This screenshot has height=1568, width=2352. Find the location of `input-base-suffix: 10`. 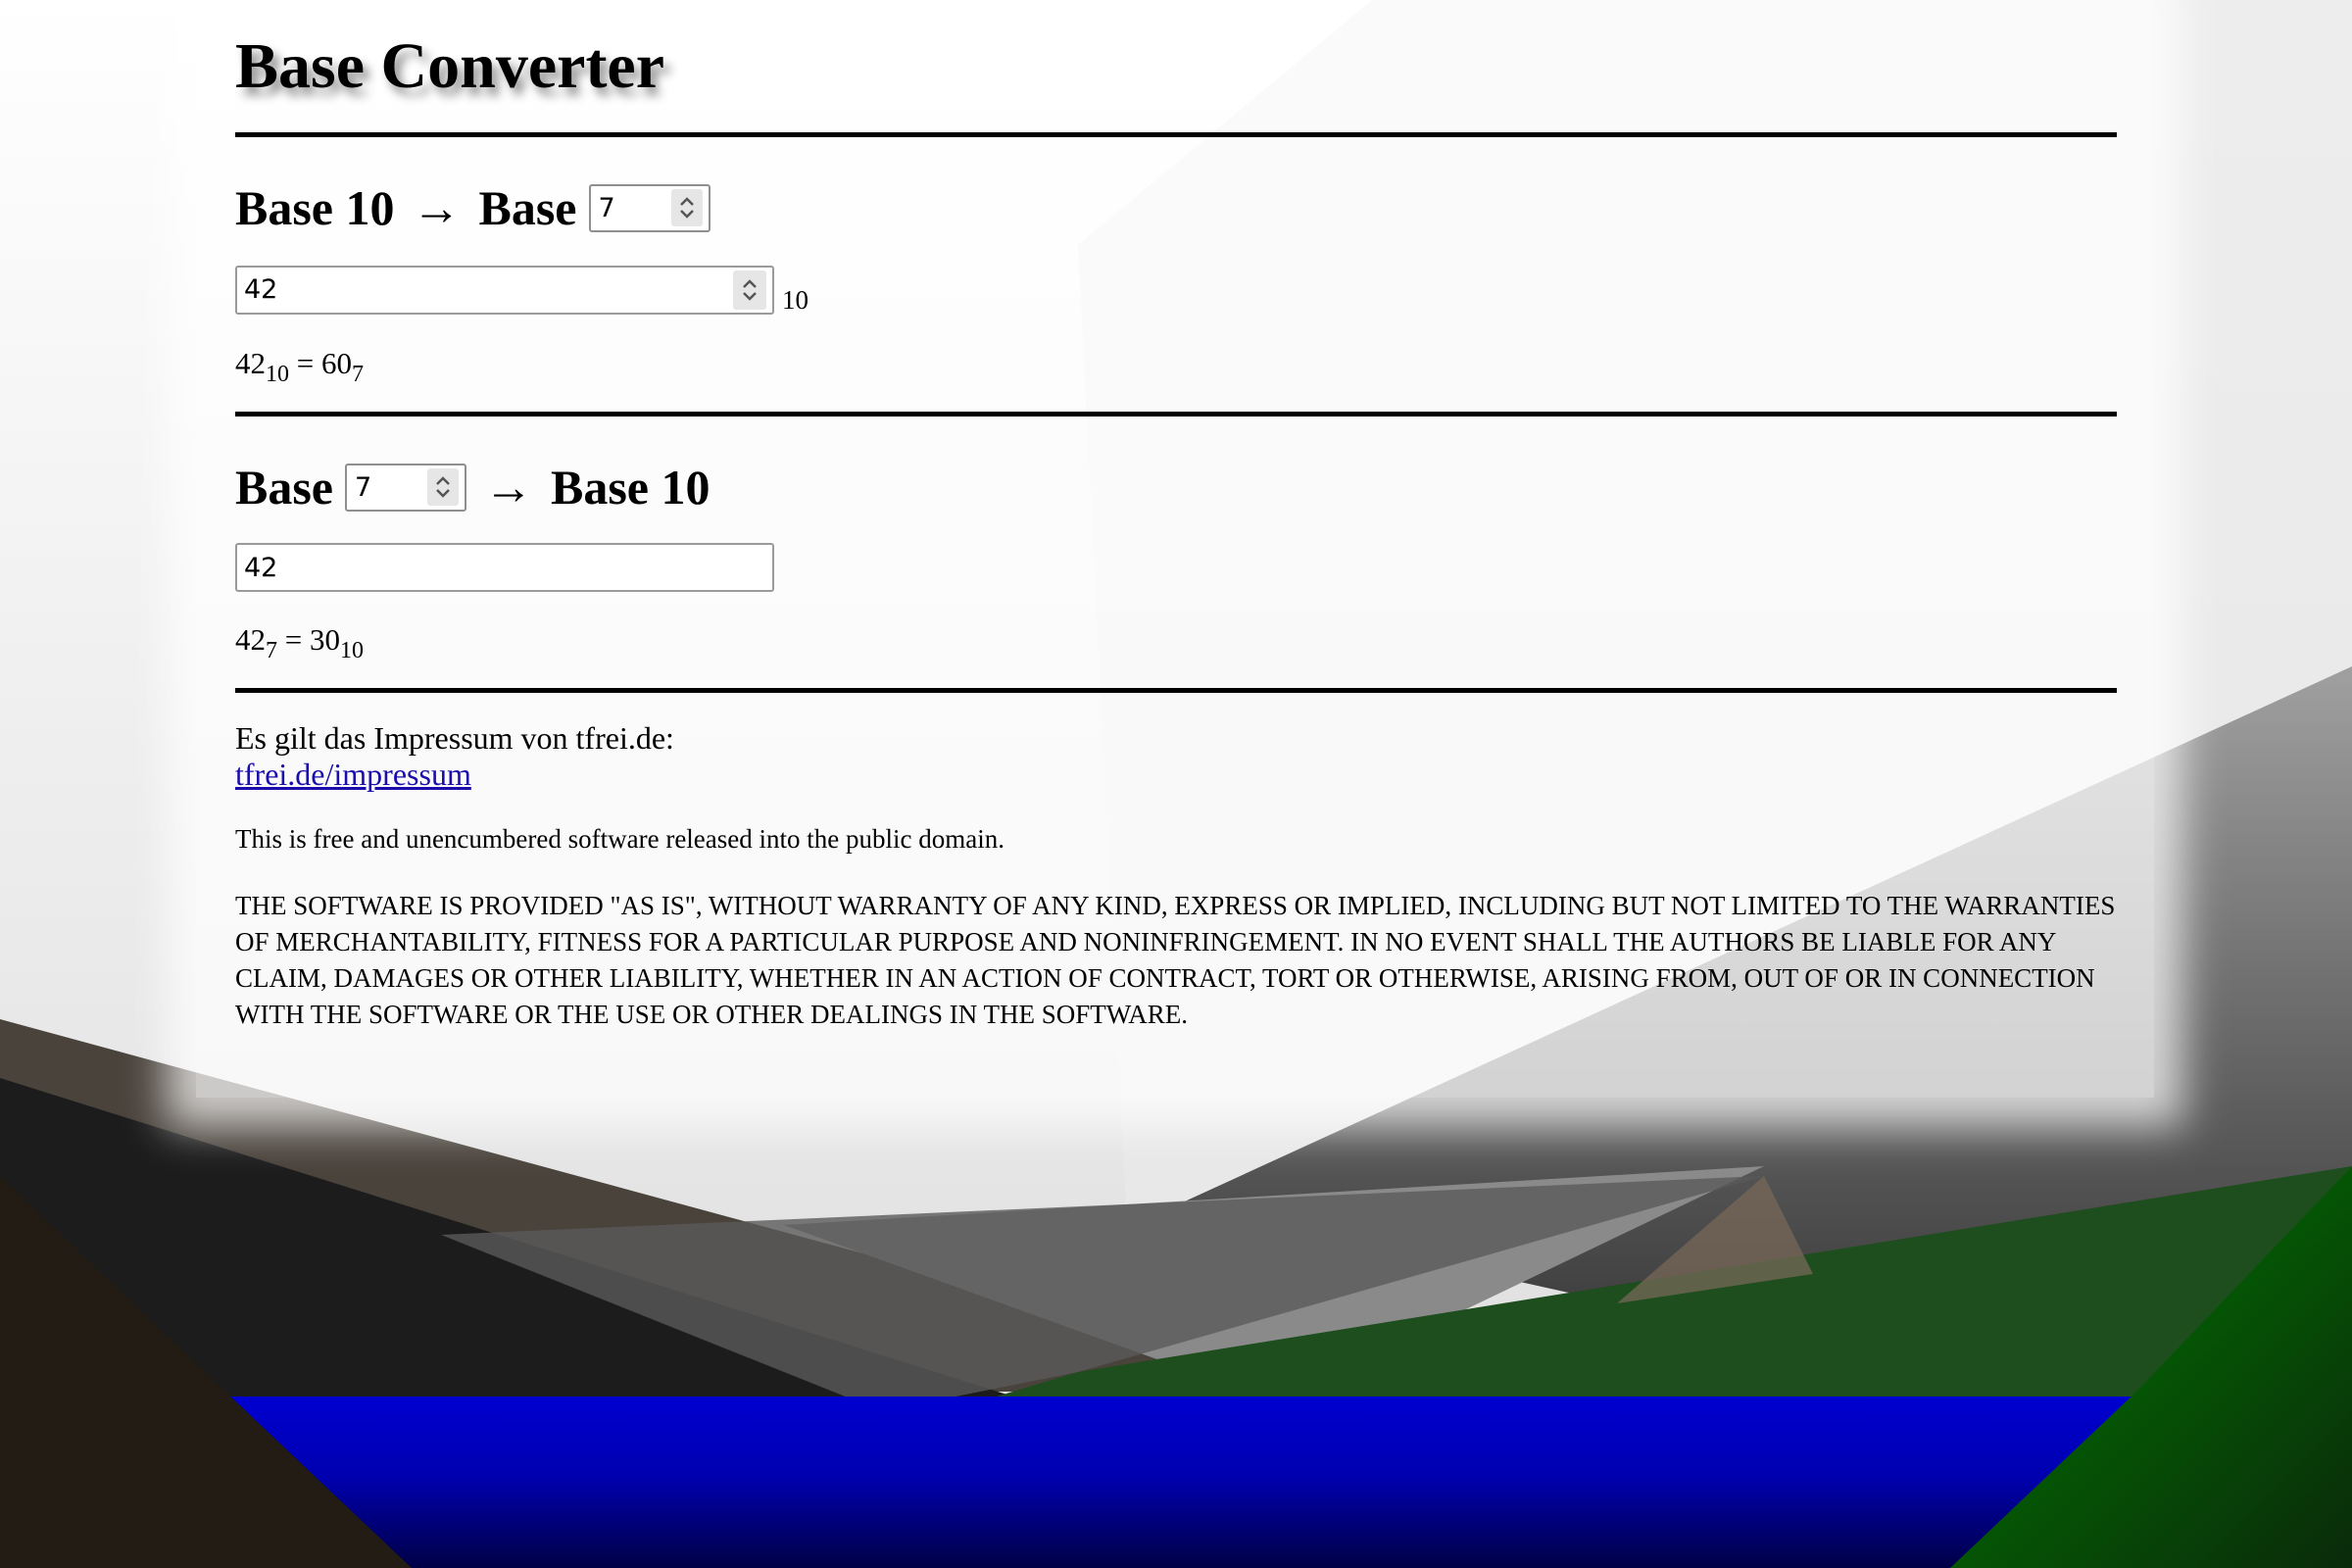

input-base-suffix: 10 is located at coordinates (795, 300).